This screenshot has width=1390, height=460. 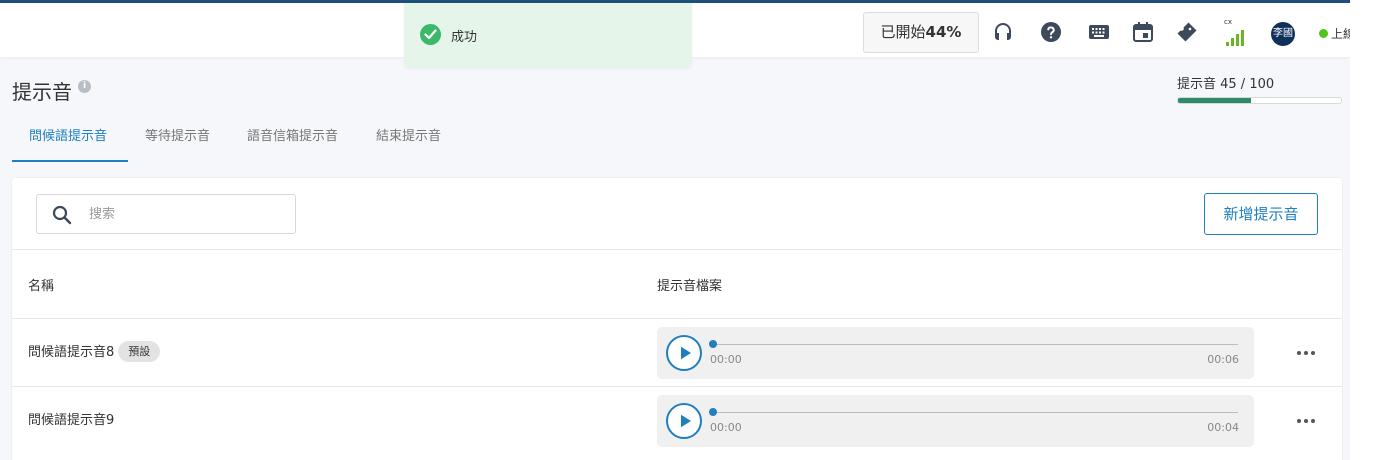 I want to click on signal-icon: cx, so click(x=1236, y=32).